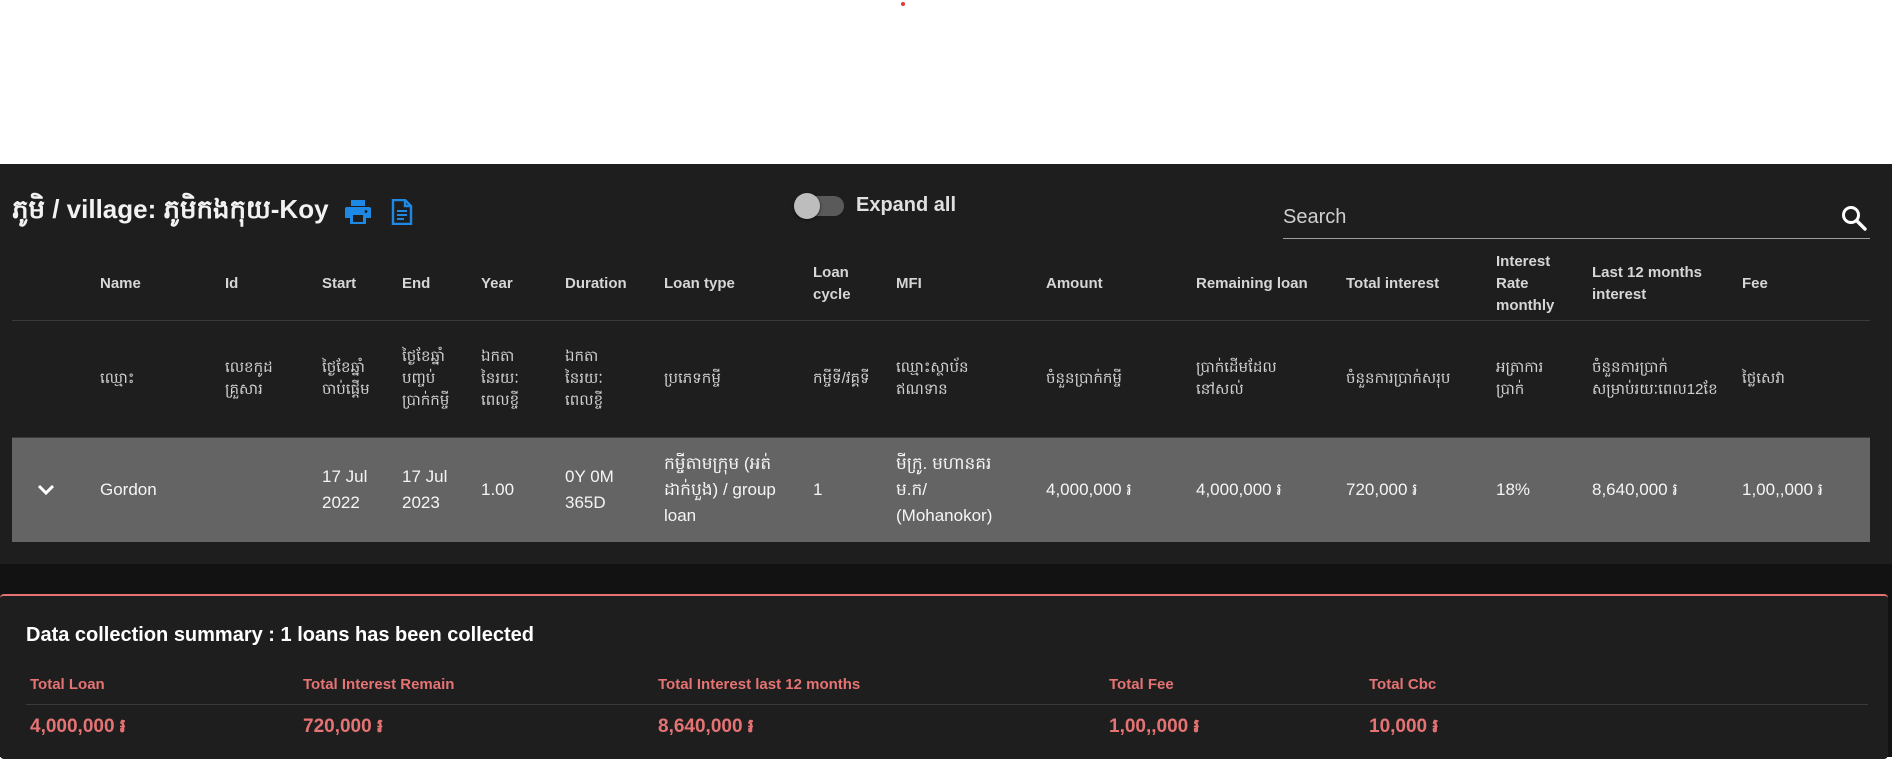 The image size is (1892, 759). What do you see at coordinates (1655, 378) in the screenshot?
I see `col-subheader-last-12-months: ចំនួនការប្រាក់សម្រាប់រយៈពេល12ខែ` at bounding box center [1655, 378].